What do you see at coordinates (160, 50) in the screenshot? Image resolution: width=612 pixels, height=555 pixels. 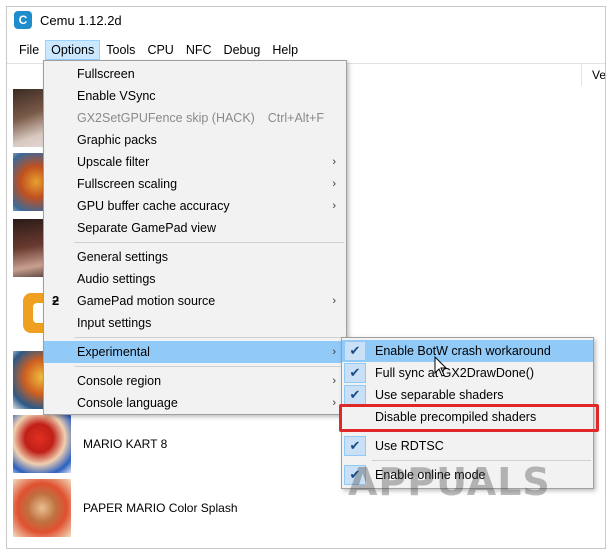 I see `menu-cpu: CPU` at bounding box center [160, 50].